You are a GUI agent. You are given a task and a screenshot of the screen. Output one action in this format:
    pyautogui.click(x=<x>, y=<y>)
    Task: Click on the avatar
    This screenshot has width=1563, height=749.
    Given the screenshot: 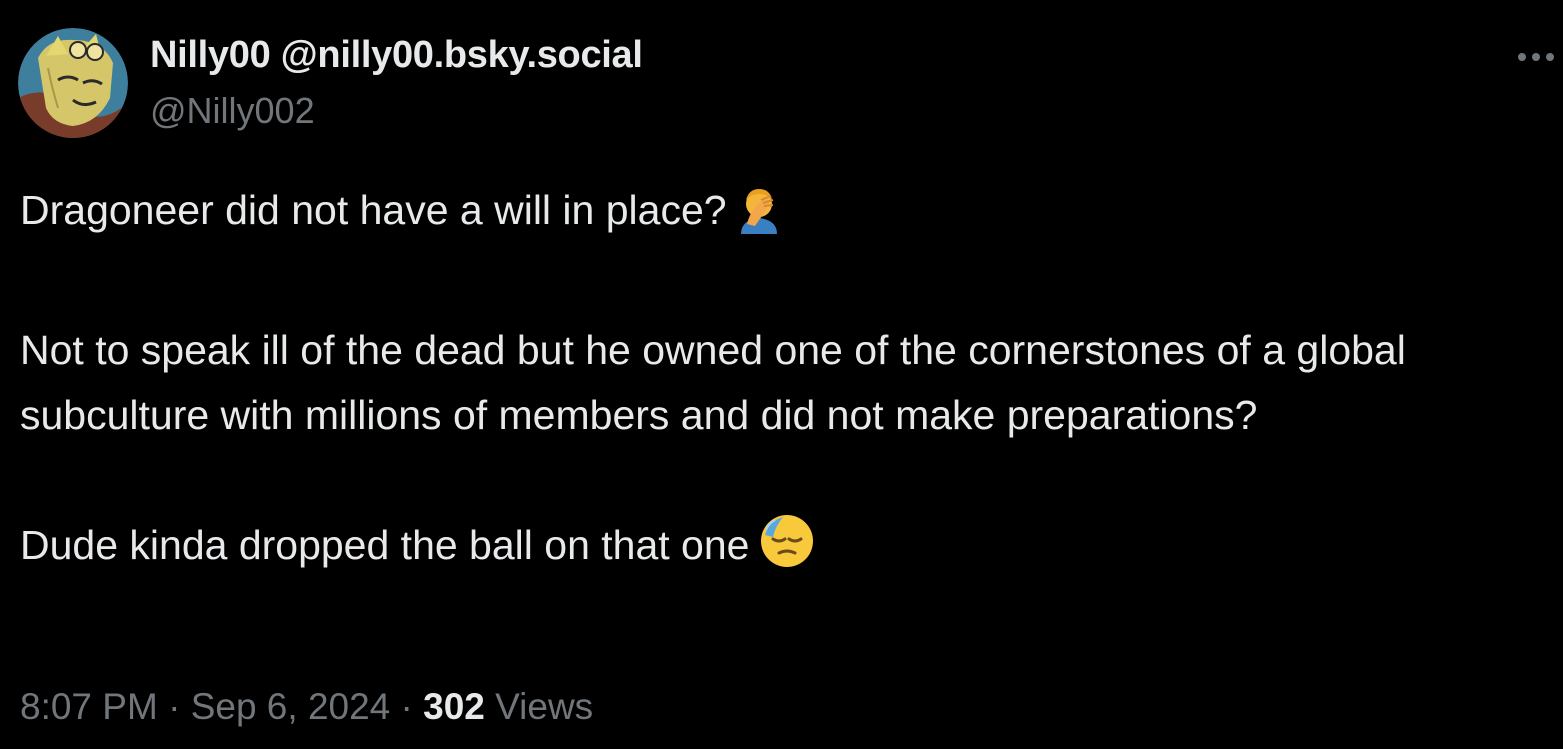 What is the action you would take?
    pyautogui.click(x=73, y=83)
    